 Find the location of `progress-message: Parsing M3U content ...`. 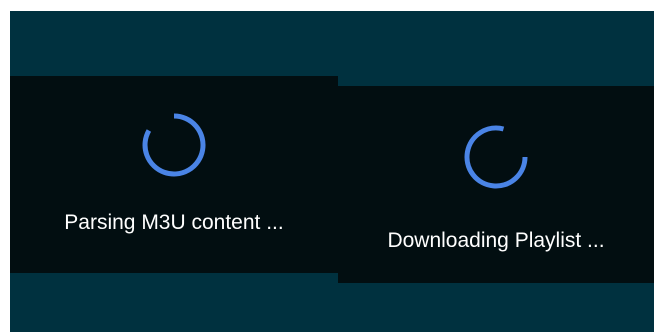

progress-message: Parsing M3U content ... is located at coordinates (174, 222).